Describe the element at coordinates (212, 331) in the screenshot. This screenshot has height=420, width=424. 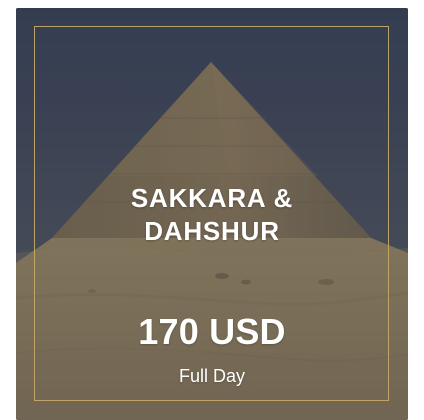
I see `tour-price: 170 USD` at that location.